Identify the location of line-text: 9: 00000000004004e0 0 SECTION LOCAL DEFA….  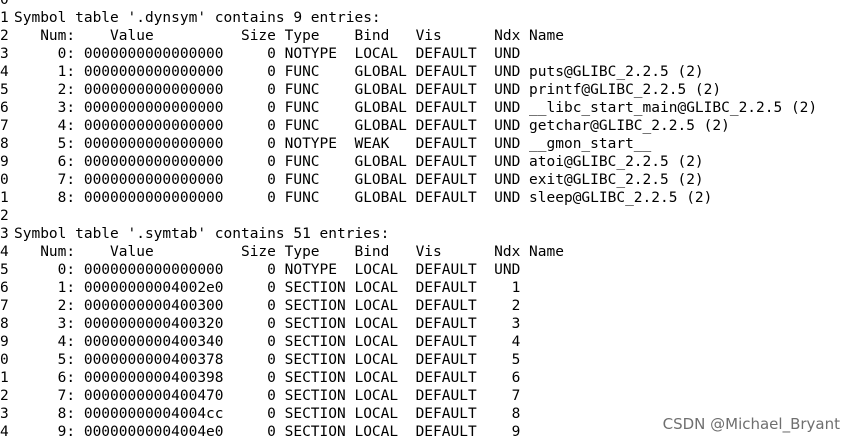
(267, 432).